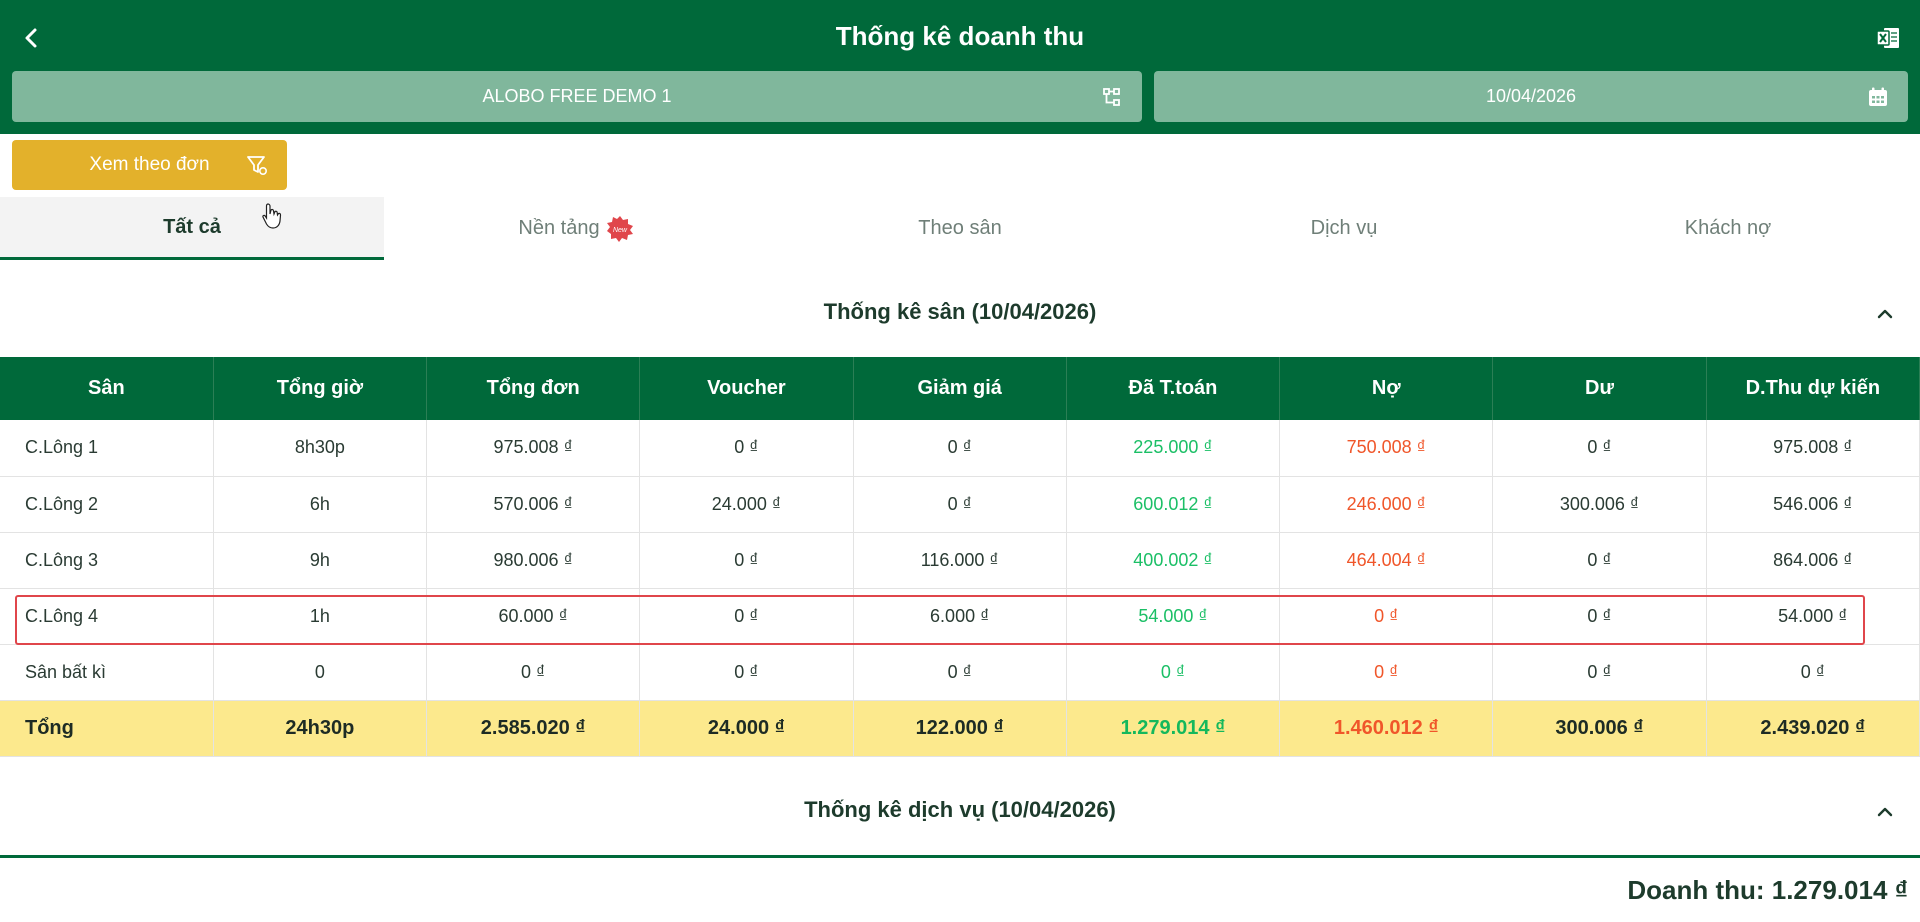  I want to click on column-header: Giảm giá, so click(960, 388).